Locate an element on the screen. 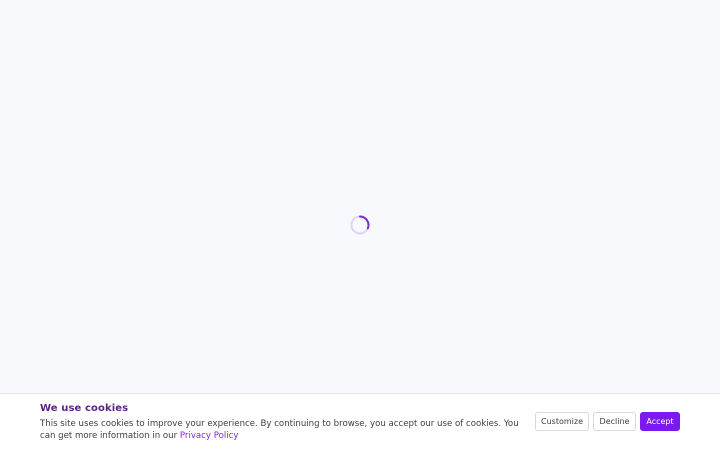  loading-spinner-icon is located at coordinates (360, 225).